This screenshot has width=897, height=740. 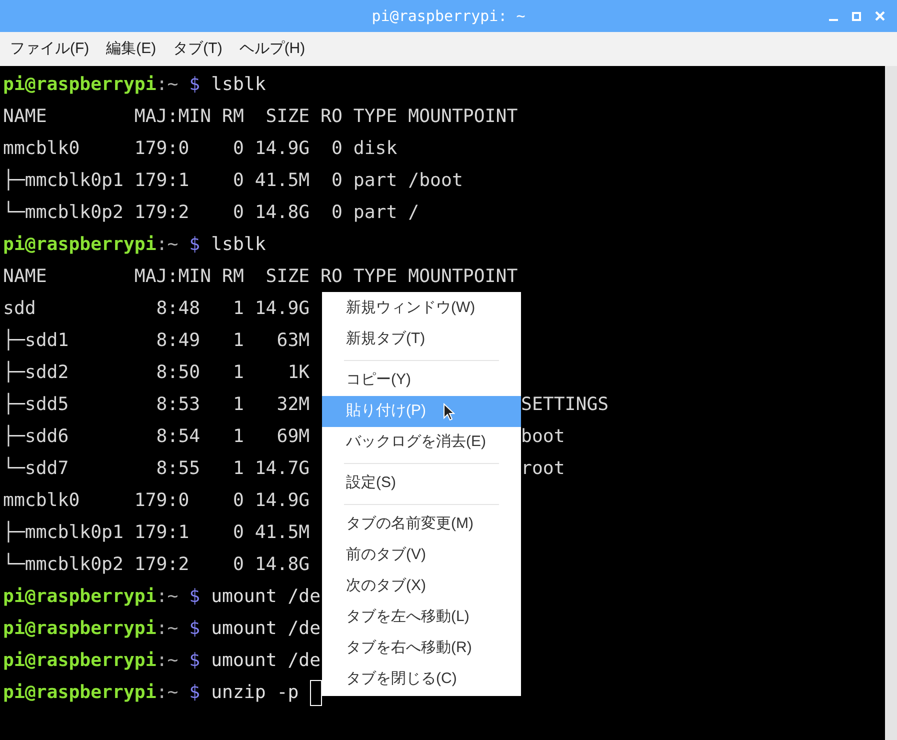 What do you see at coordinates (156, 564) in the screenshot?
I see `output-line: └─mmcblk0p2 179:2 0 14.8G` at bounding box center [156, 564].